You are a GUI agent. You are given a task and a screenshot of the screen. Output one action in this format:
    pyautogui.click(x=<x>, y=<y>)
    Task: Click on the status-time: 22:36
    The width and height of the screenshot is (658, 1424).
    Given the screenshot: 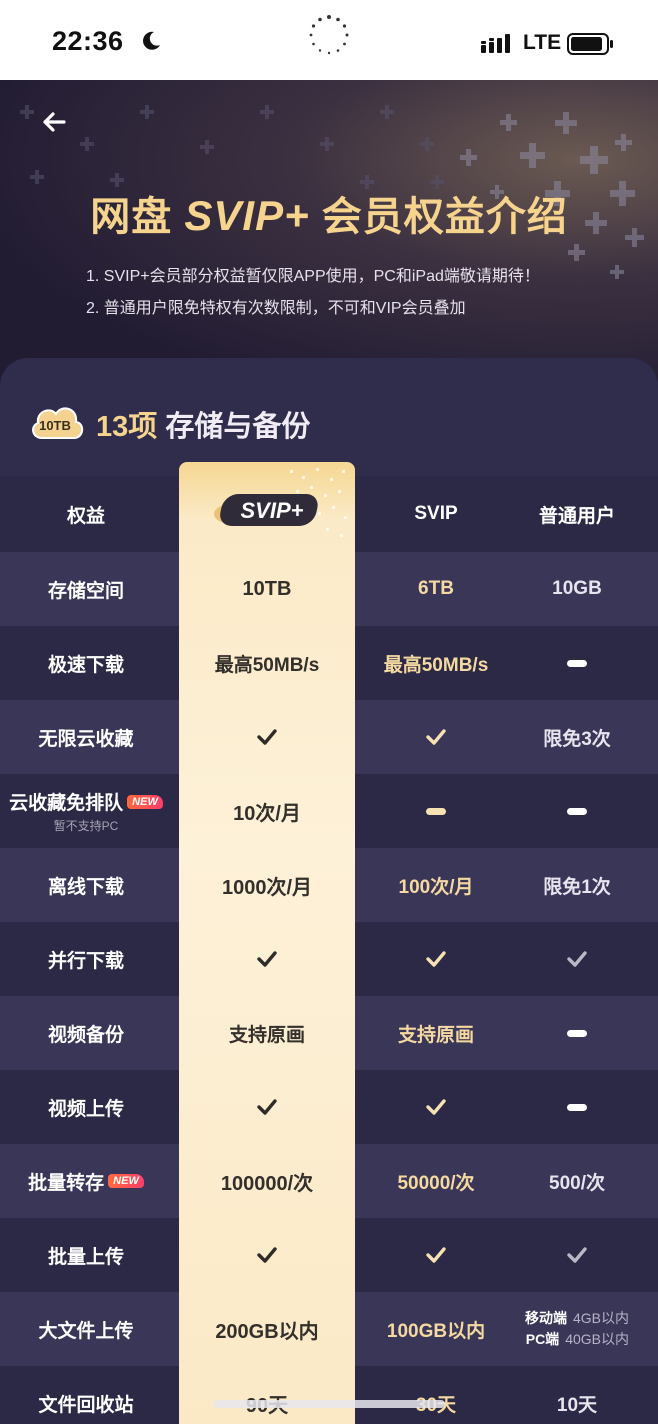 What is the action you would take?
    pyautogui.click(x=88, y=41)
    